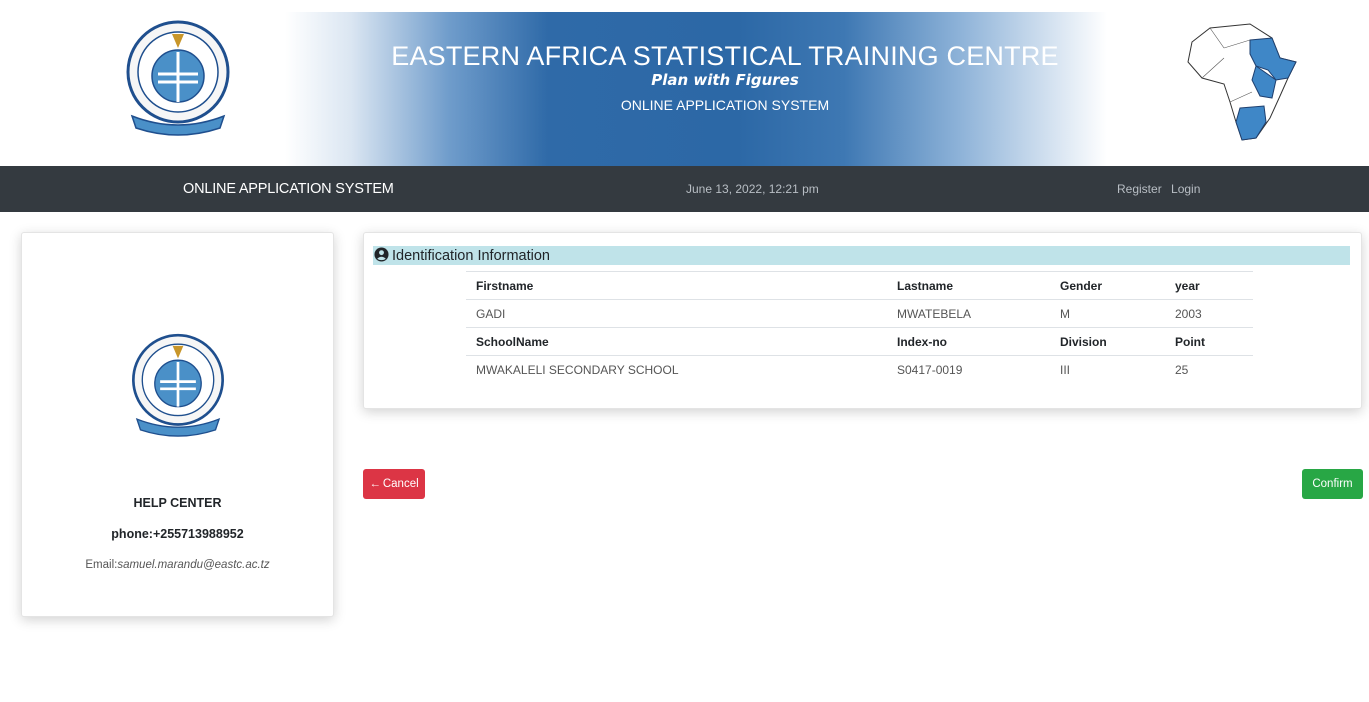 This screenshot has width=1369, height=702. I want to click on cancel-label: Cancel, so click(400, 484).